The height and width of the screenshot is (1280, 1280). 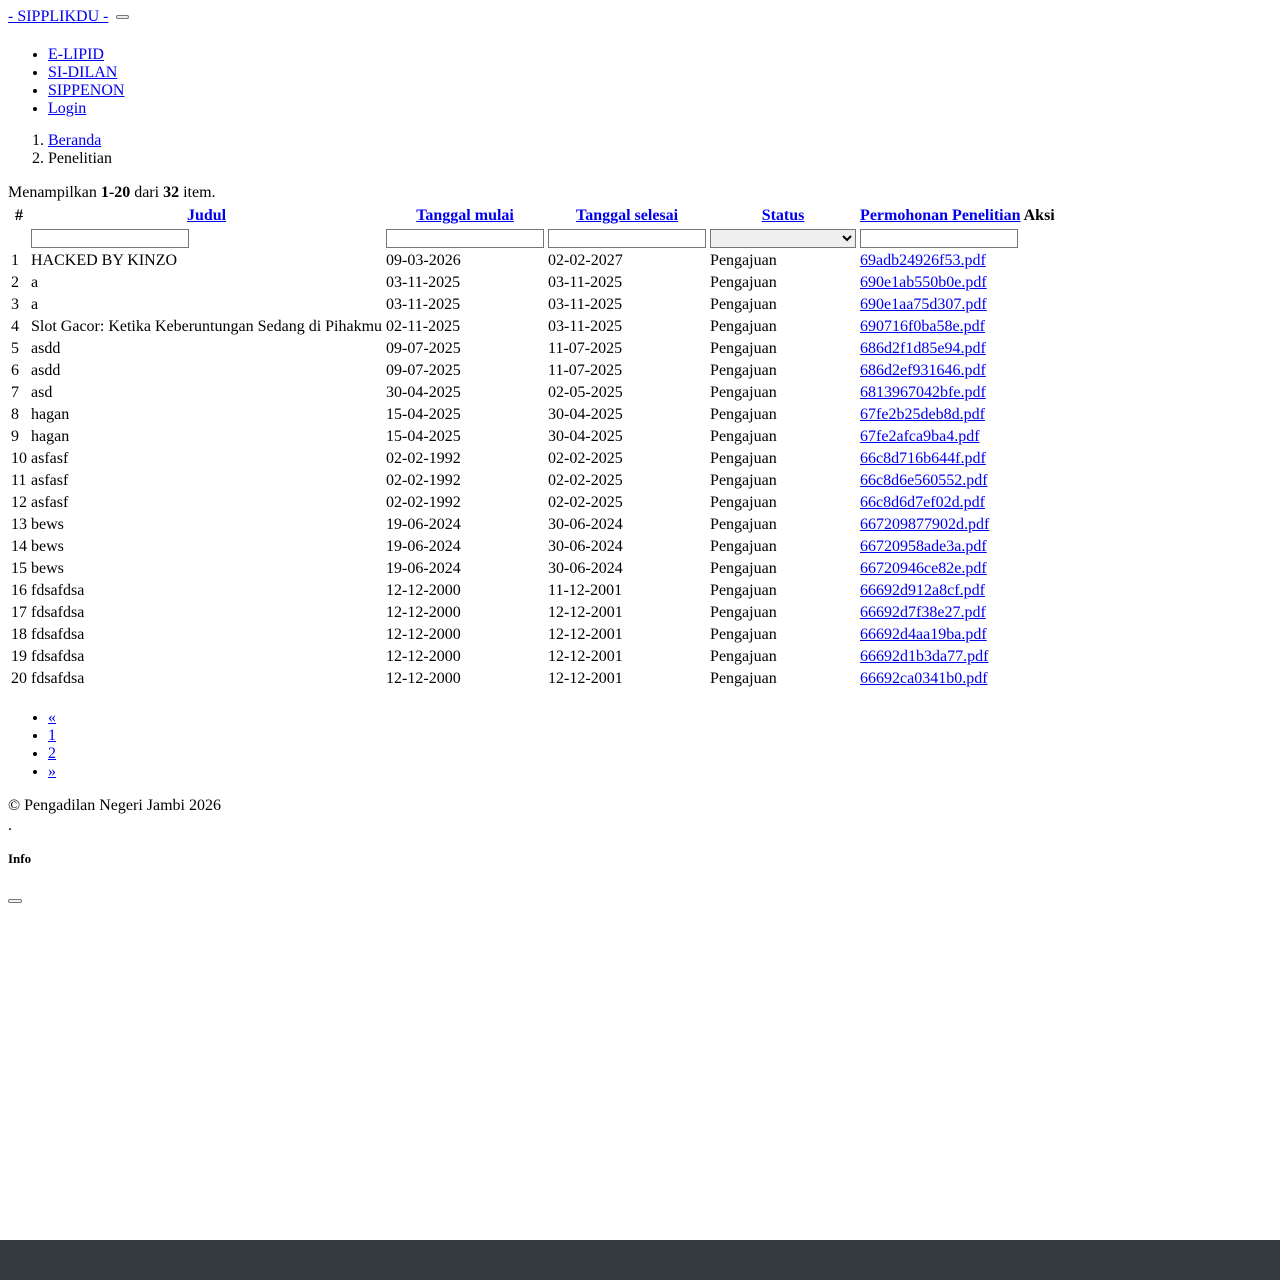 What do you see at coordinates (940, 215) in the screenshot?
I see `sort-permohonan-link: Permohonan Penelitian` at bounding box center [940, 215].